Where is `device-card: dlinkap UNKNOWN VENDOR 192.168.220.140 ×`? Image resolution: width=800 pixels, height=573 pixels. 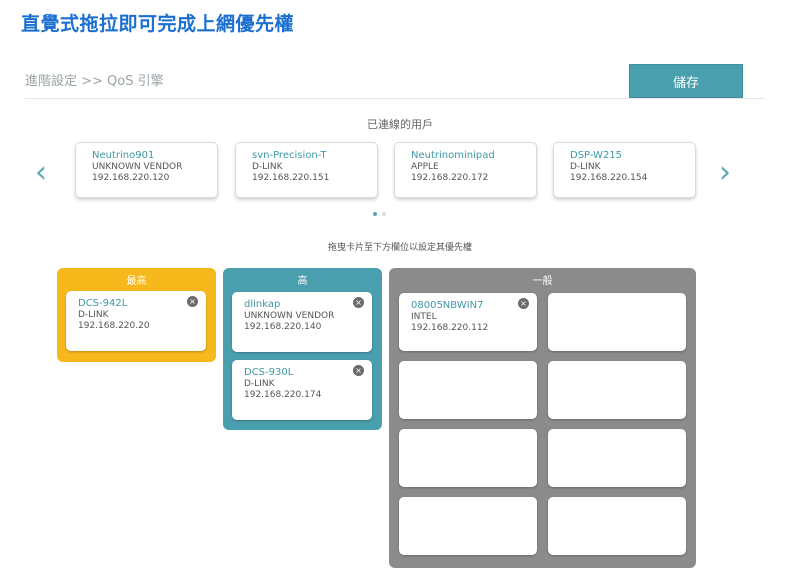 device-card: dlinkap UNKNOWN VENDOR 192.168.220.140 × is located at coordinates (302, 322).